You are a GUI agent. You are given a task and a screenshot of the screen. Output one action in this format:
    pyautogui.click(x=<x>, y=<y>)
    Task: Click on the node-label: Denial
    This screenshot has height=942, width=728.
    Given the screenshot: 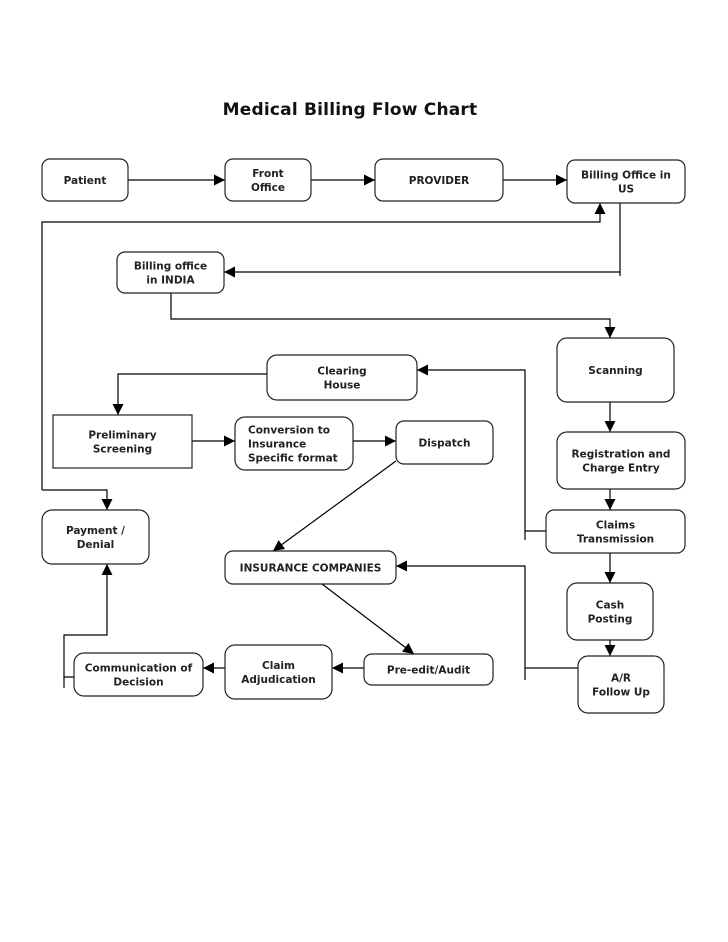 What is the action you would take?
    pyautogui.click(x=96, y=545)
    